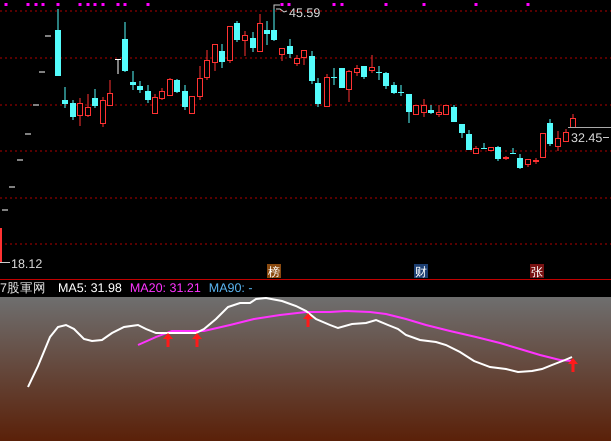 The image size is (611, 441). Describe the element at coordinates (586, 138) in the screenshot. I see `current-price-label: 32.45` at that location.